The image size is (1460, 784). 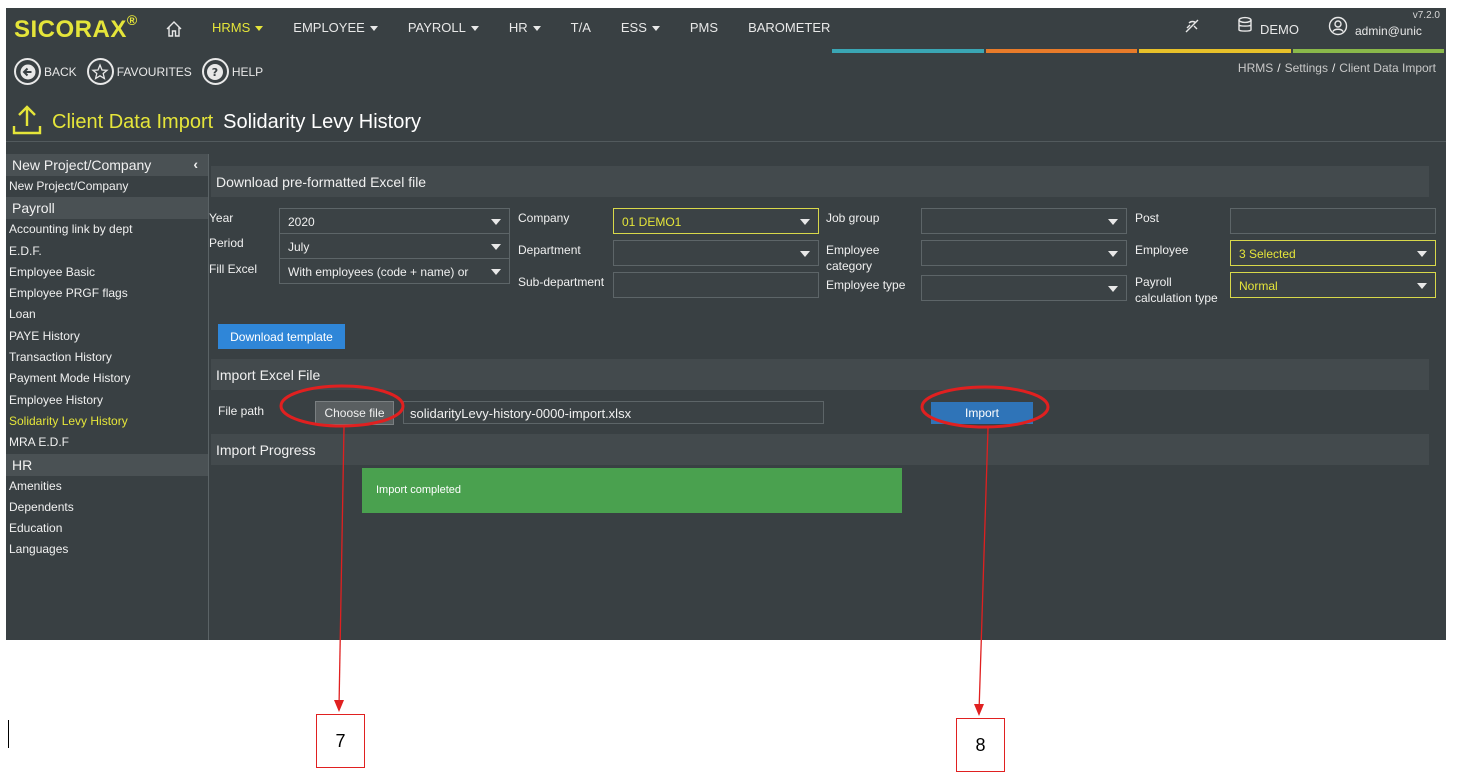 What do you see at coordinates (820, 181) in the screenshot?
I see `download-section-header: Download pre-formatted Excel file` at bounding box center [820, 181].